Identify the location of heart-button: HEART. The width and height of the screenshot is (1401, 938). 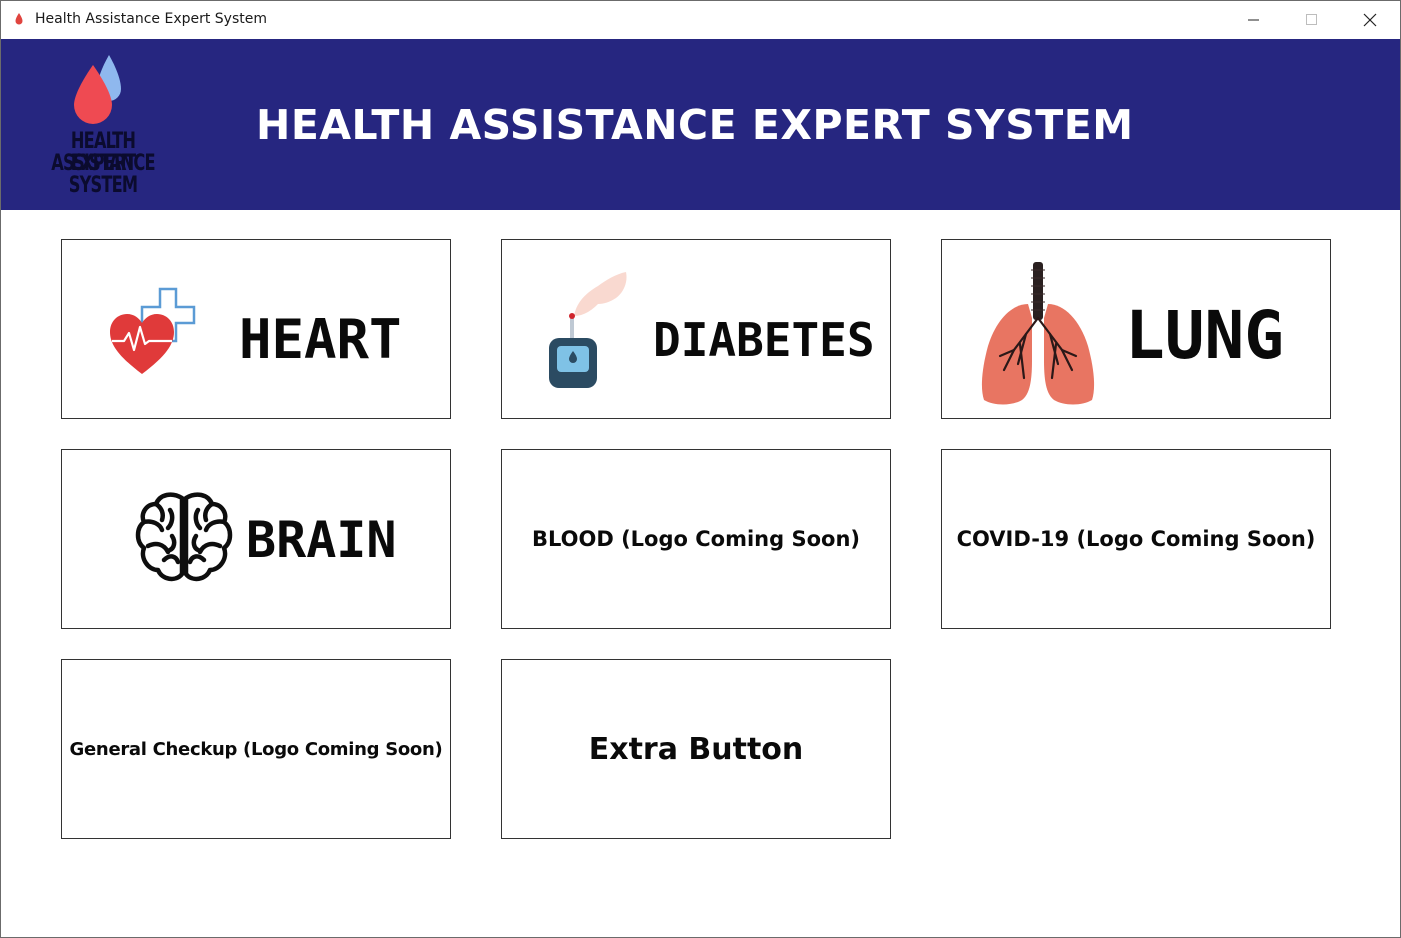
(256, 329).